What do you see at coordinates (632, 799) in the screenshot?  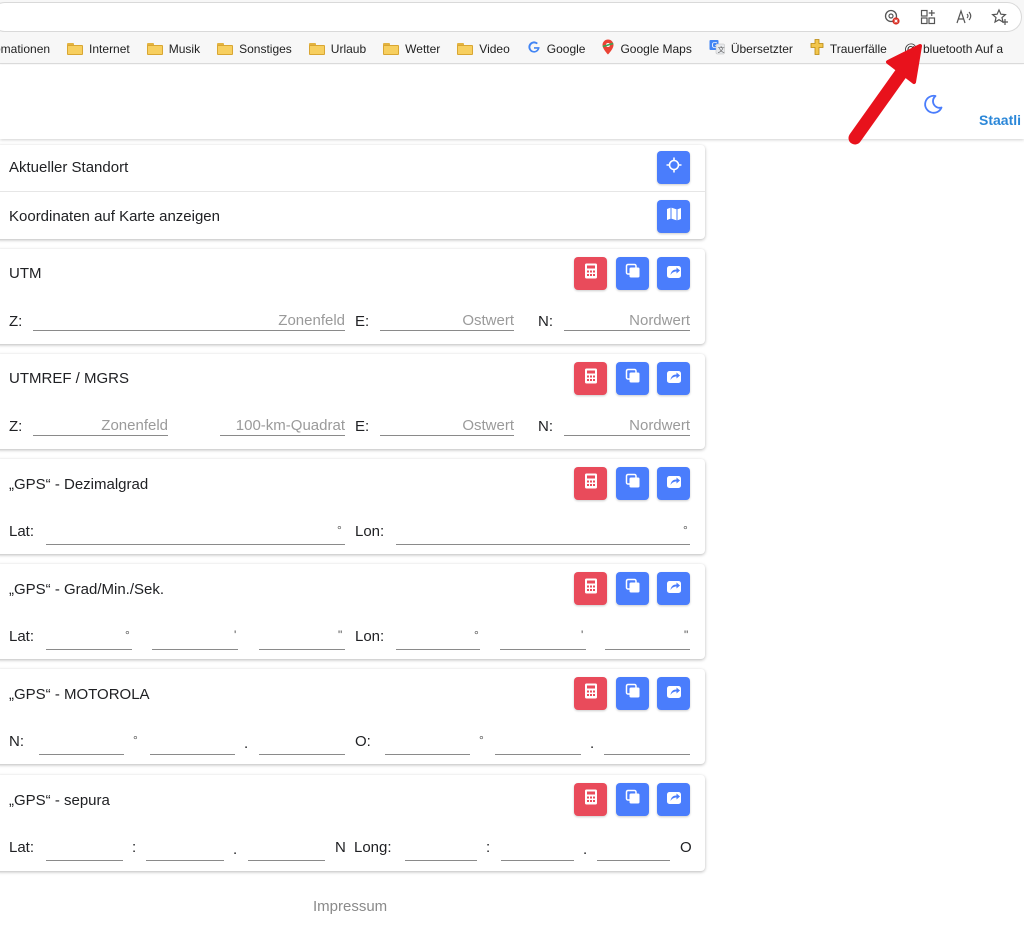 I see `gps-sepura-copy-button` at bounding box center [632, 799].